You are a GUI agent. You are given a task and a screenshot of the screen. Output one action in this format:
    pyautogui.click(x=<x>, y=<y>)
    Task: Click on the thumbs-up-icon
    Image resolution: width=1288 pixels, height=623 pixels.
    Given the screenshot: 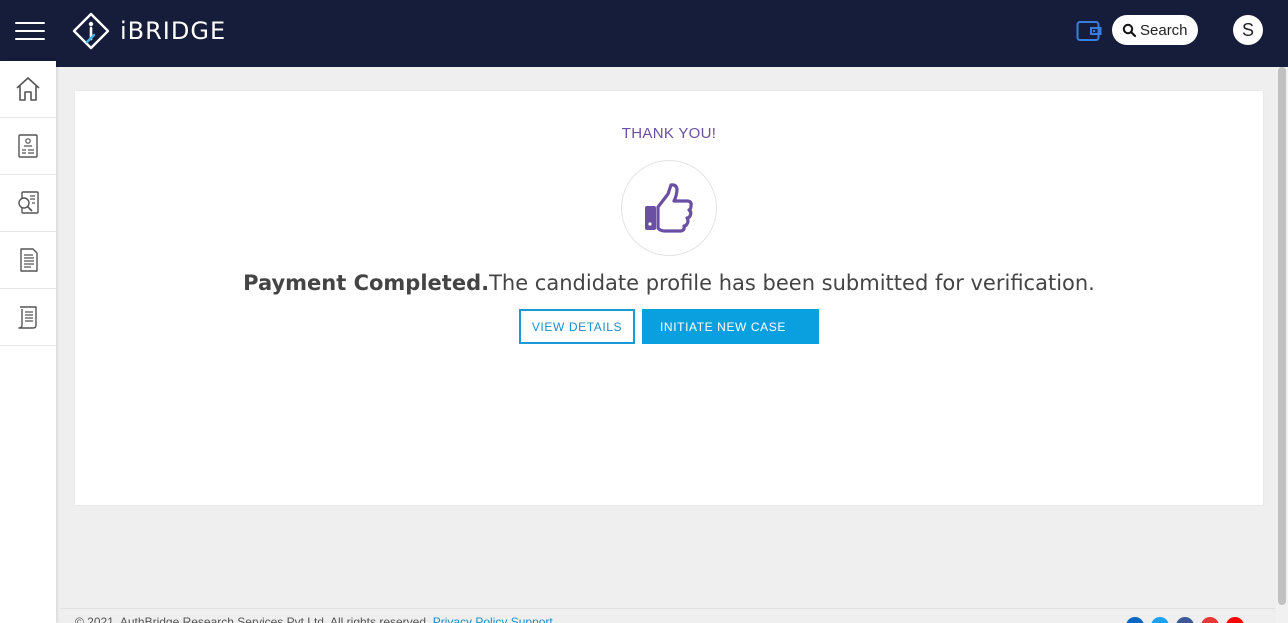 What is the action you would take?
    pyautogui.click(x=669, y=208)
    